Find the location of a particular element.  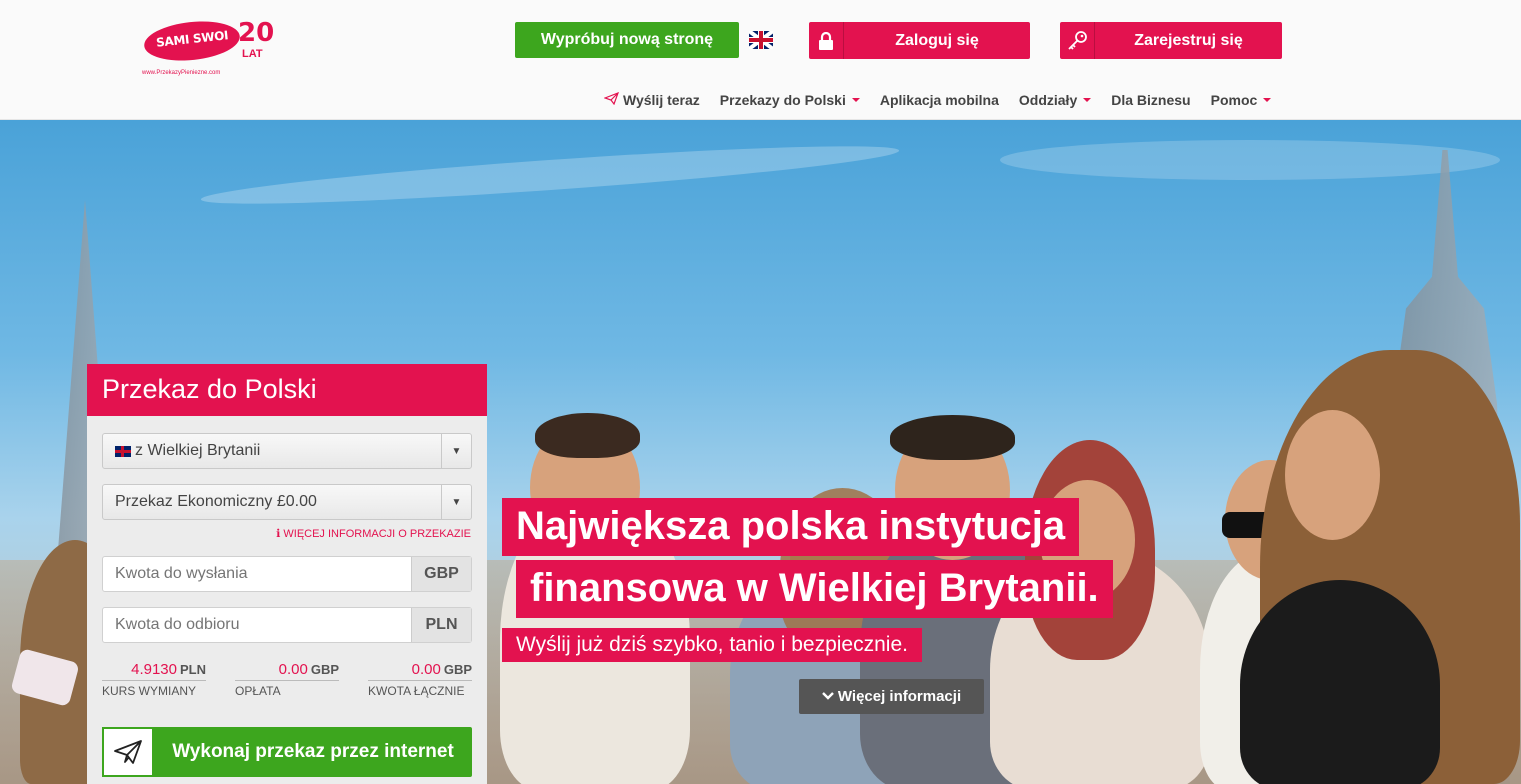

try-new-site-button: Wypróbuj nową stronę is located at coordinates (627, 40).